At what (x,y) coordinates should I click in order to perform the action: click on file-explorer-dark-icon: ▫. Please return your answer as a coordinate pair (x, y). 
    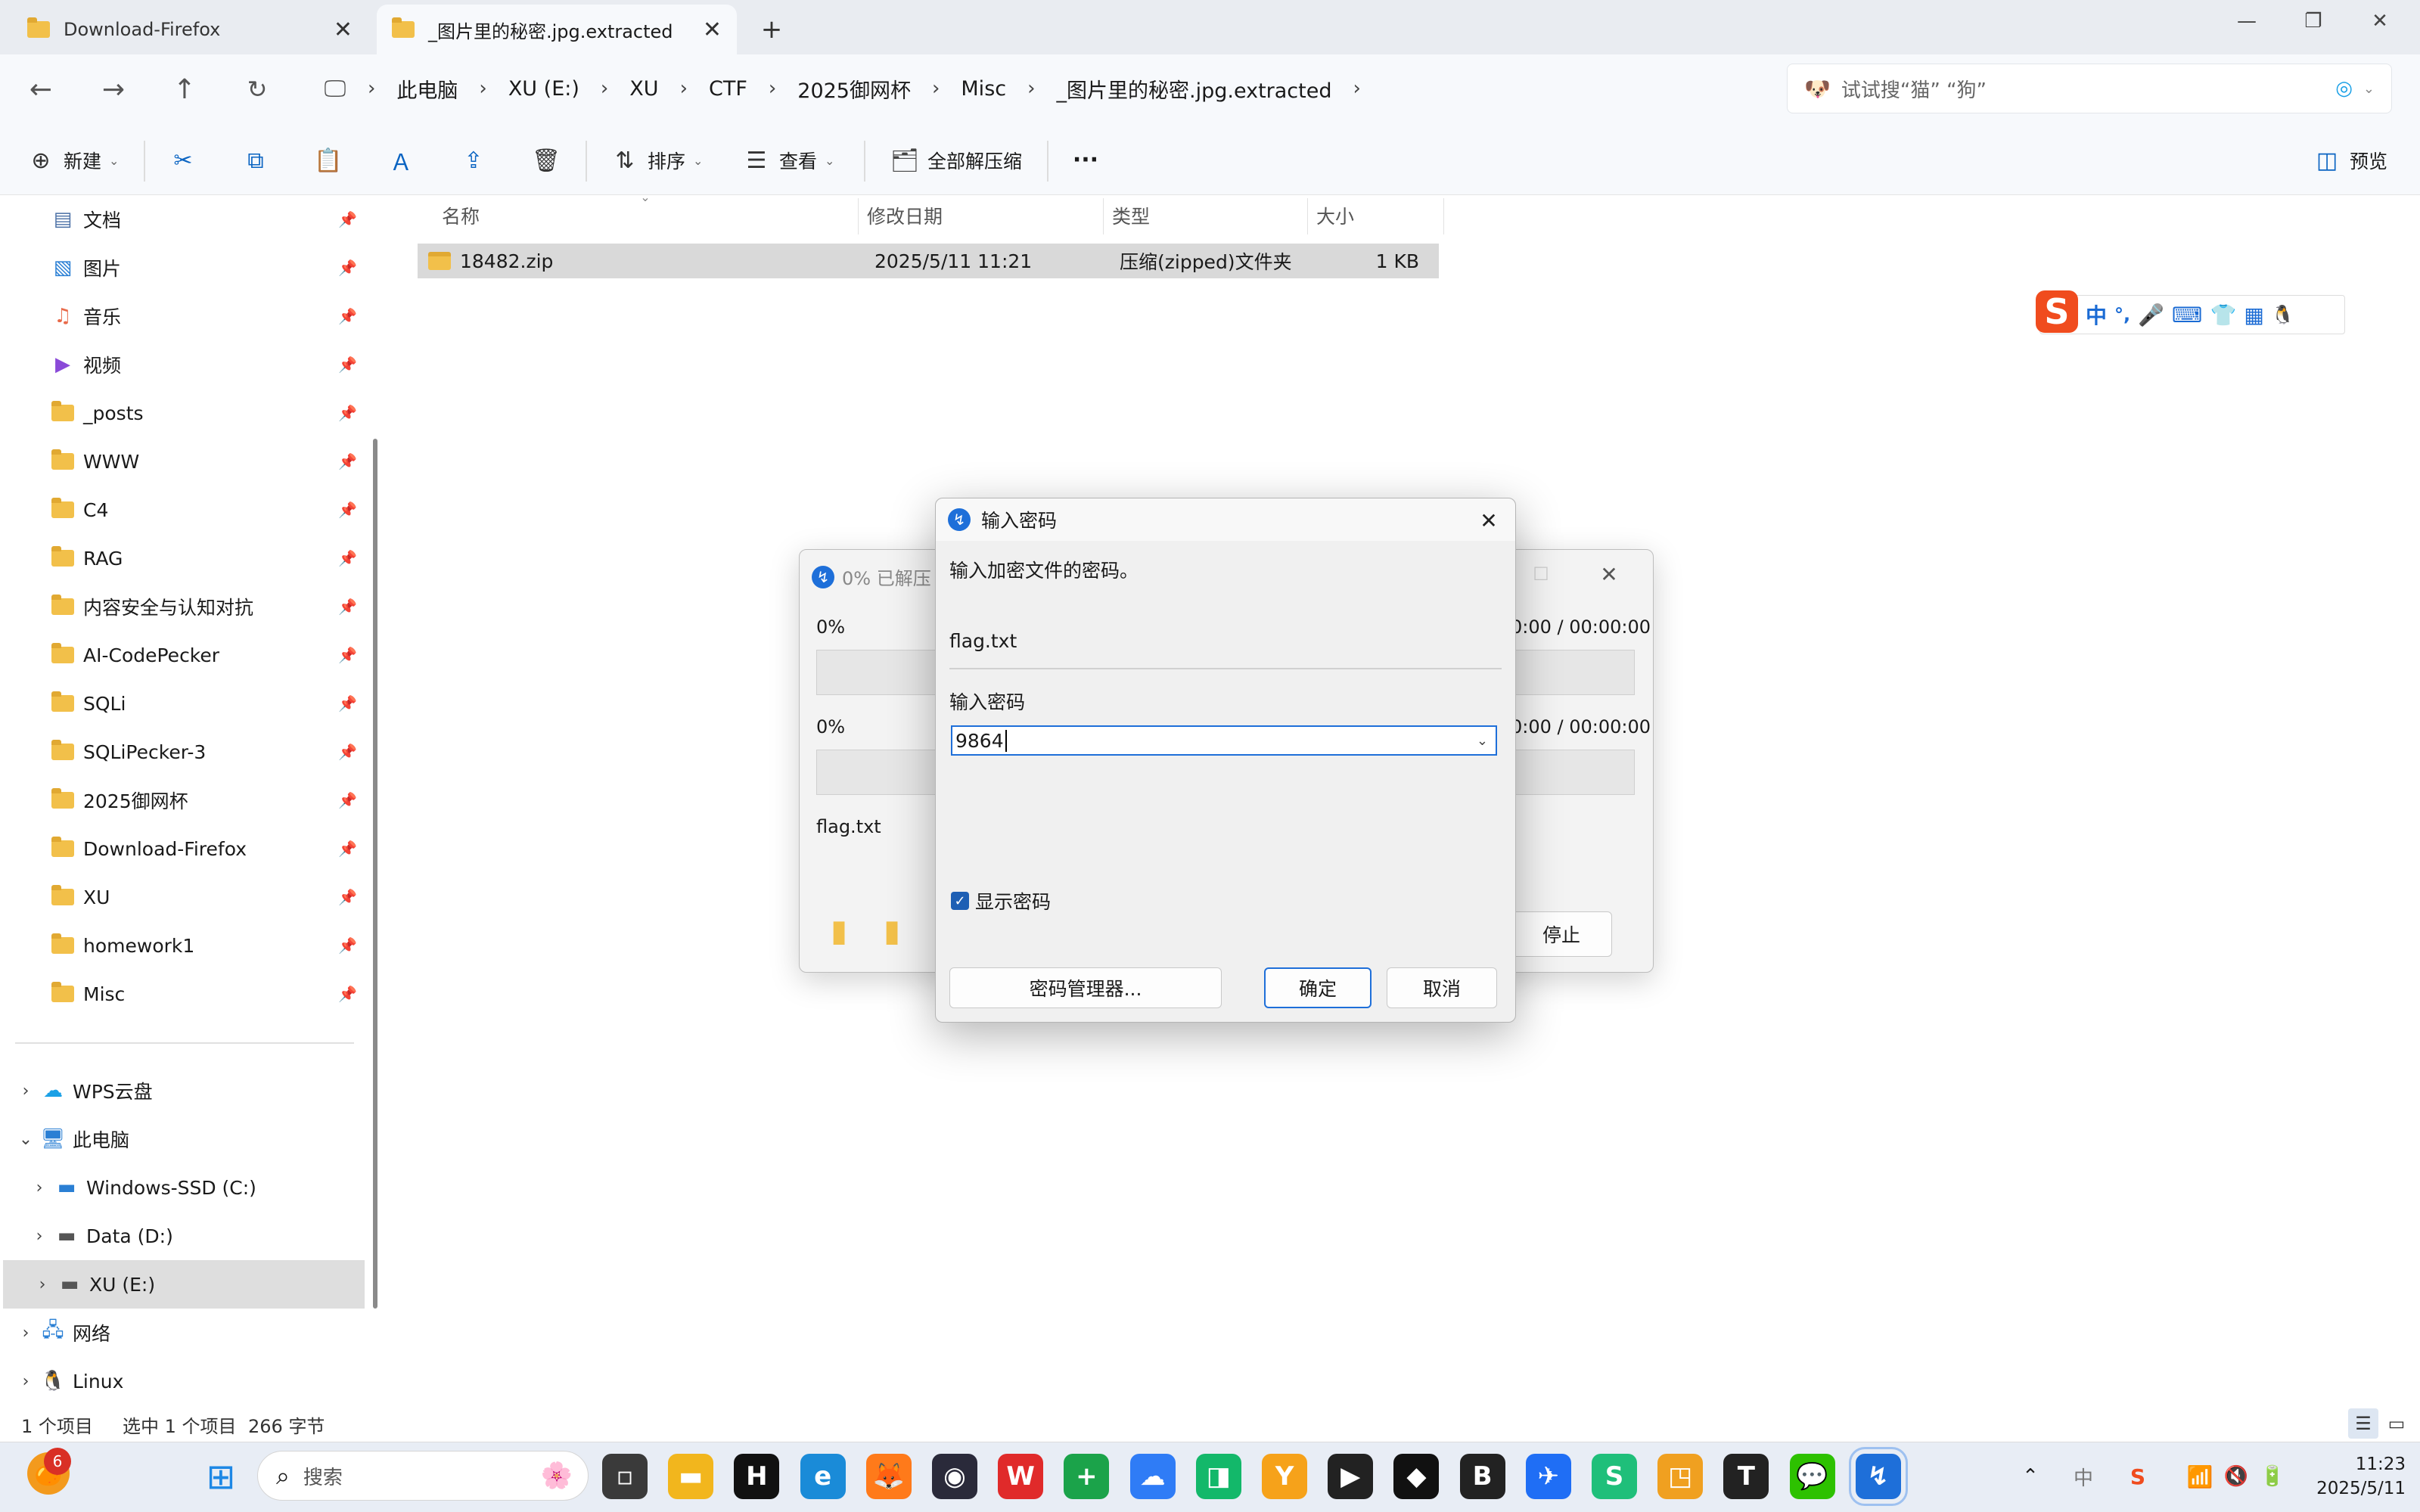
    Looking at the image, I should click on (625, 1476).